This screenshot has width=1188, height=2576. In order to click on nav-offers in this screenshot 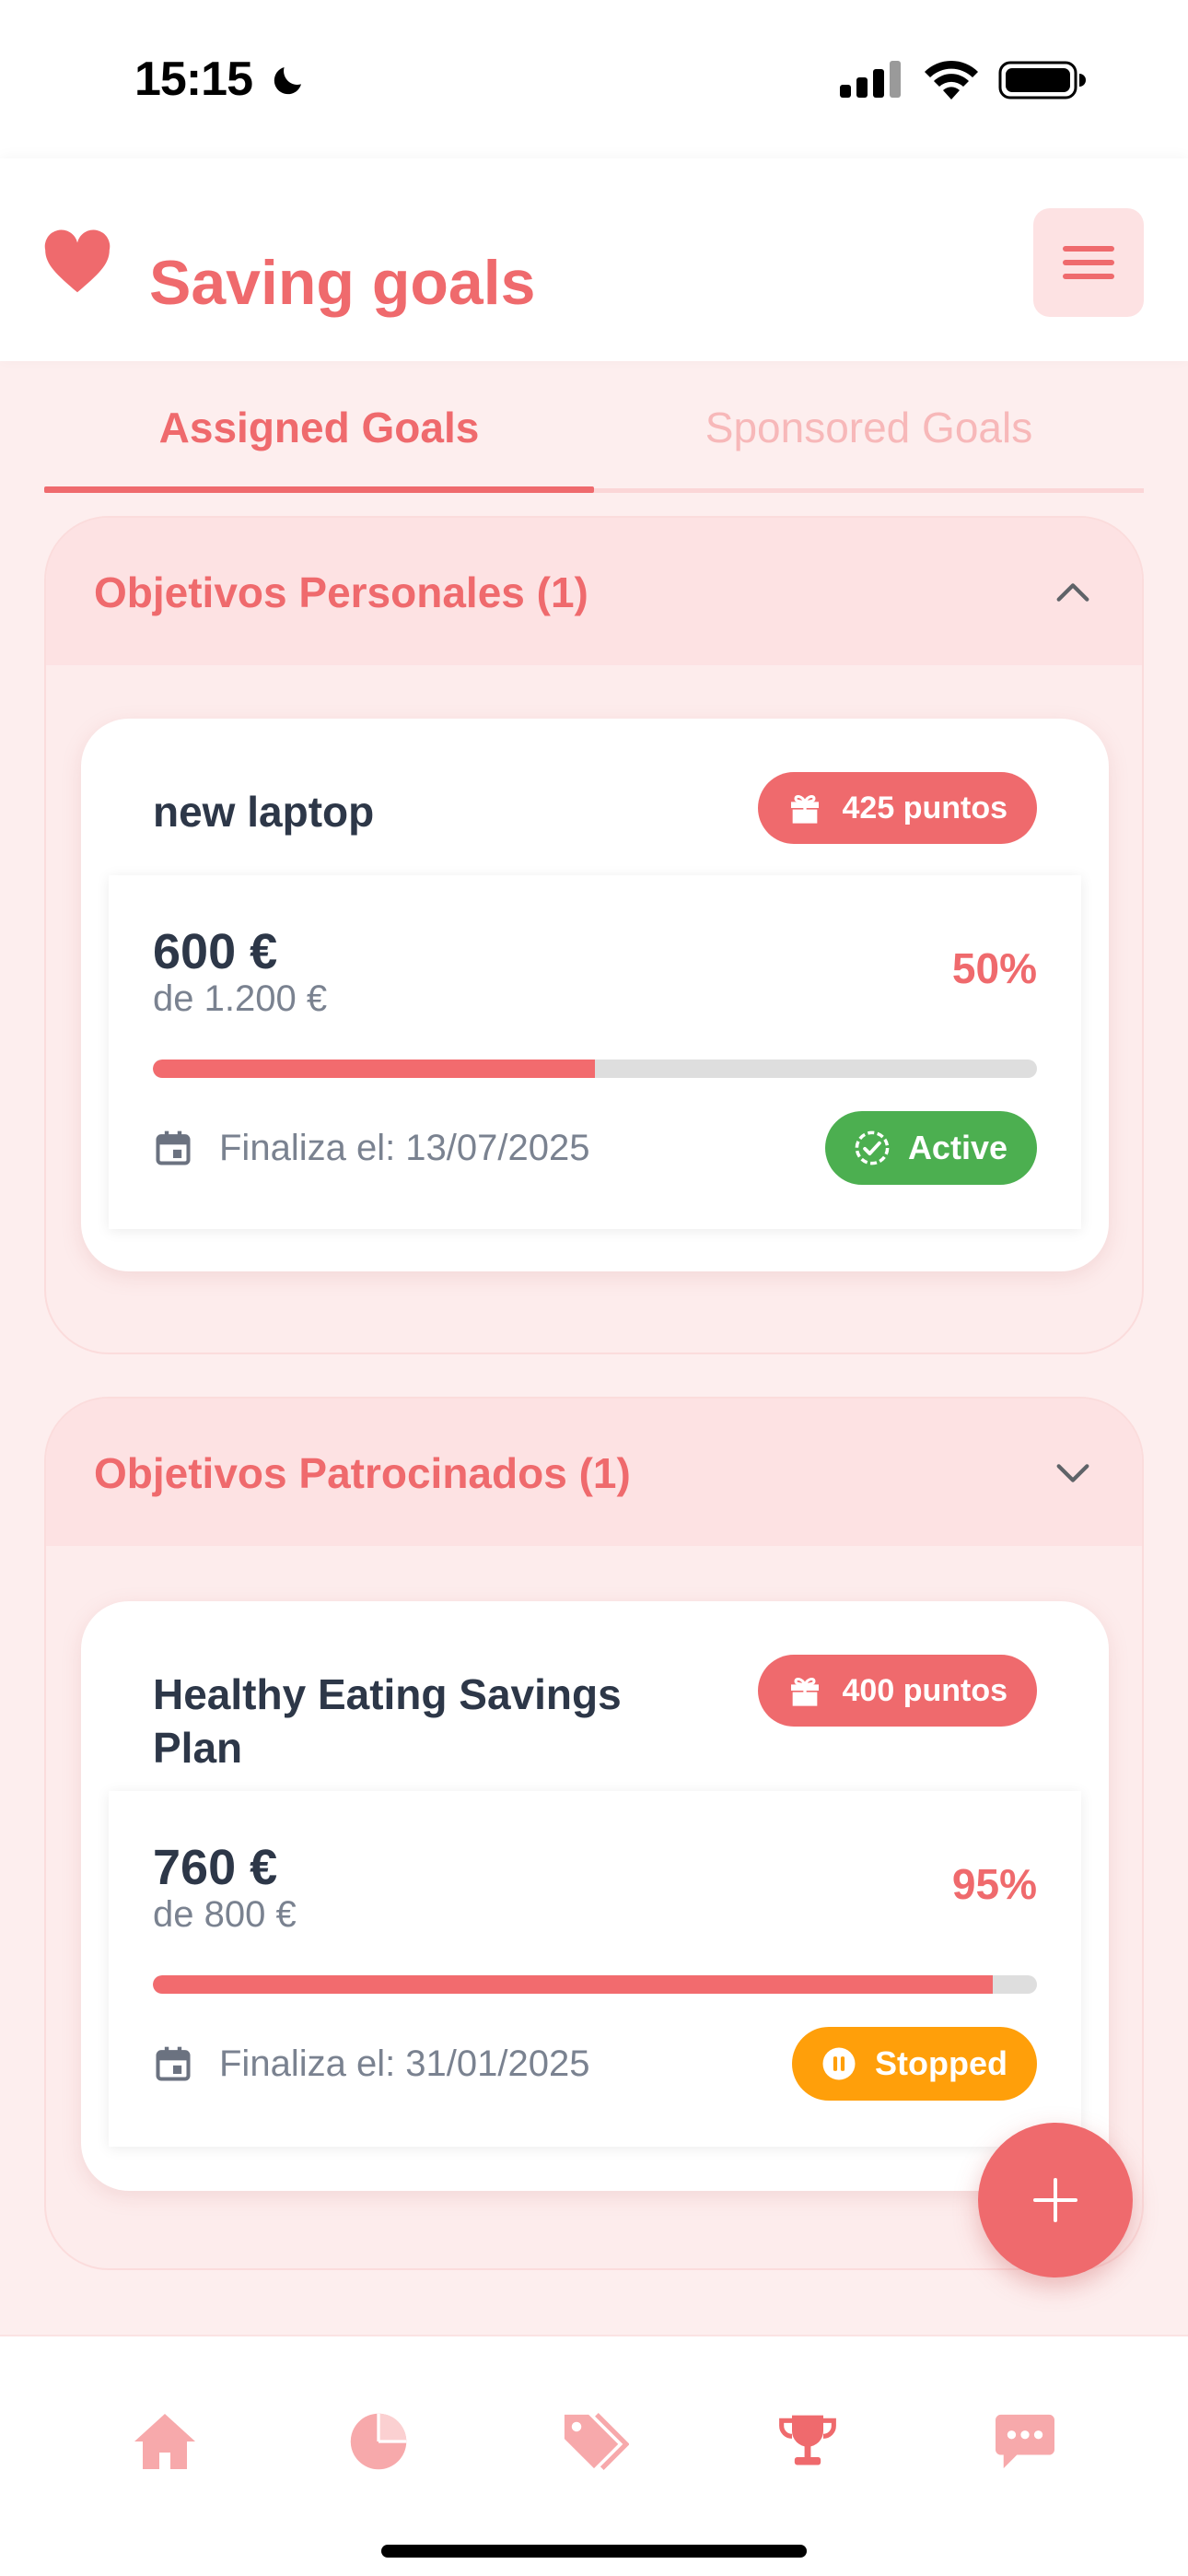, I will do `click(594, 2441)`.